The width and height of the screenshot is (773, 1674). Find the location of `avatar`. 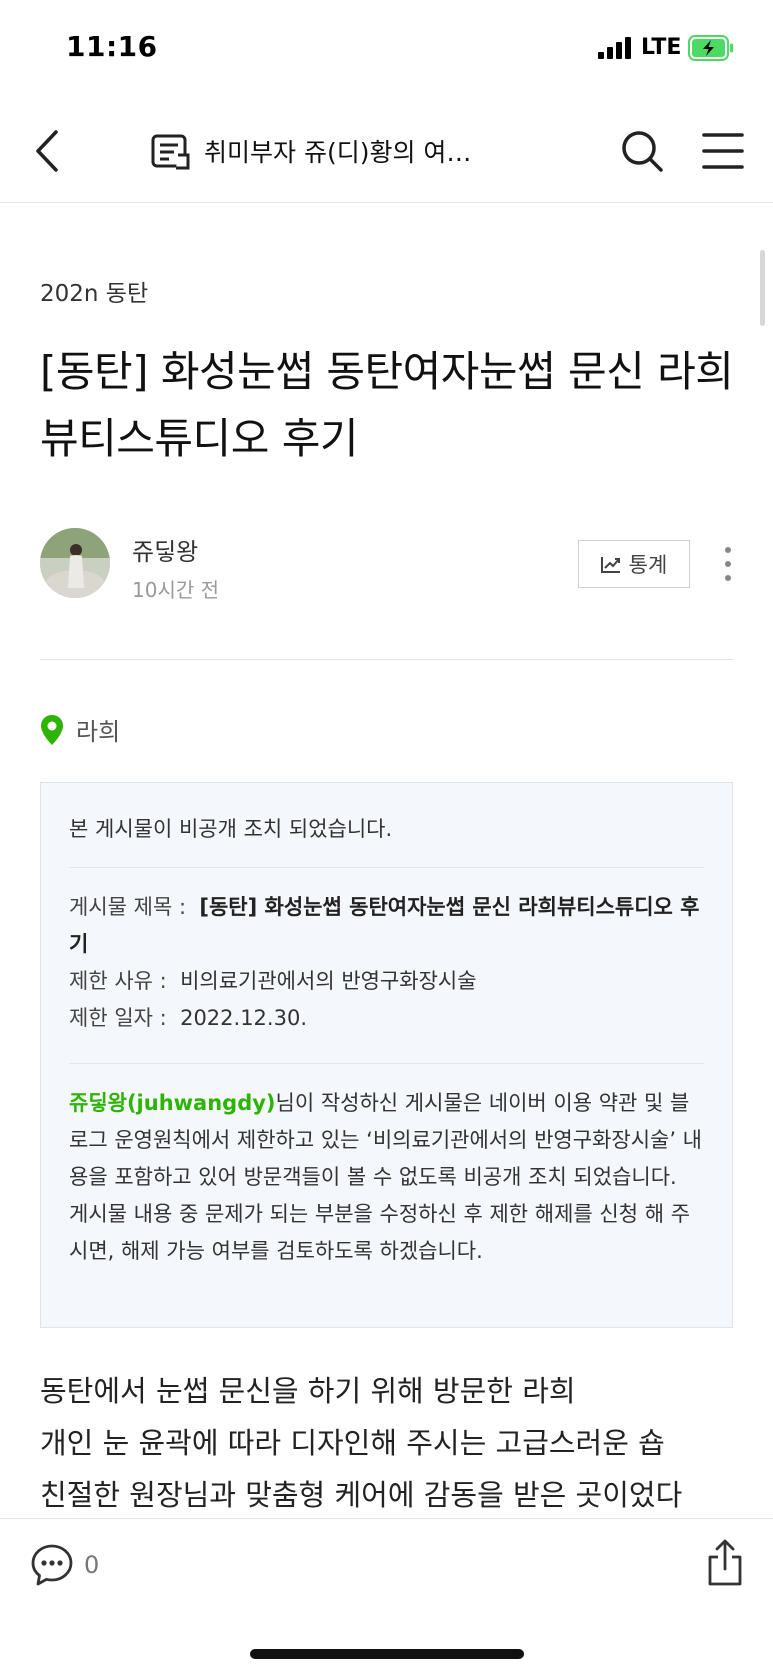

avatar is located at coordinates (75, 563).